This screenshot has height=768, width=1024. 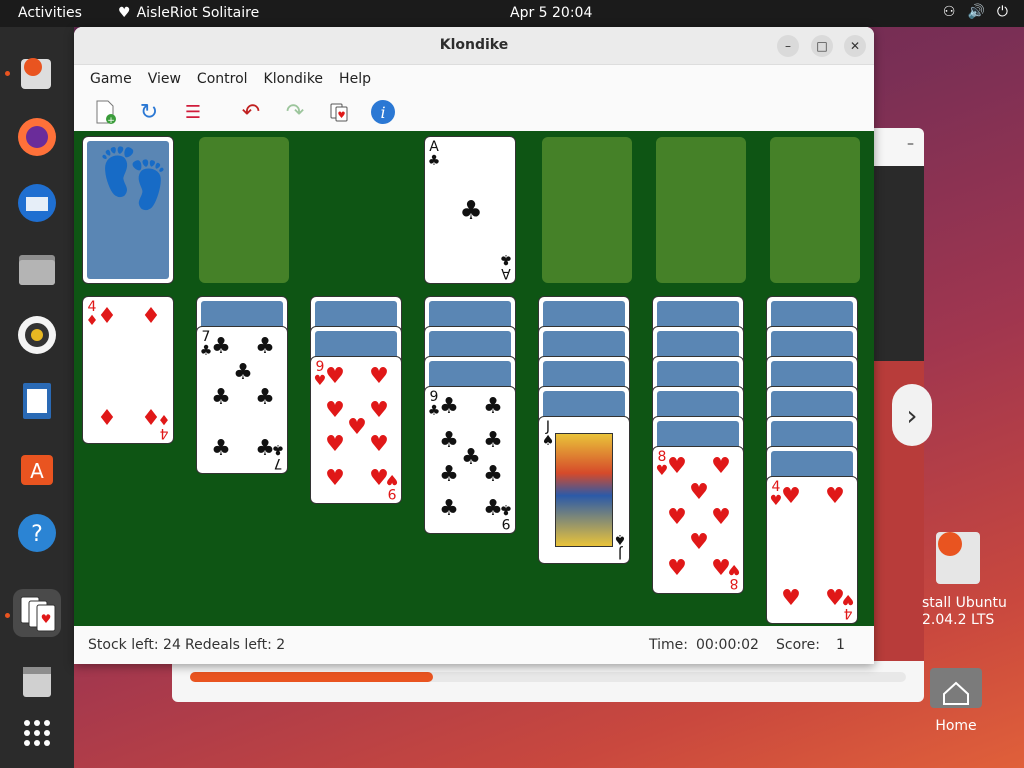 What do you see at coordinates (727, 645) in the screenshot?
I see `time-value: 00:00:02` at bounding box center [727, 645].